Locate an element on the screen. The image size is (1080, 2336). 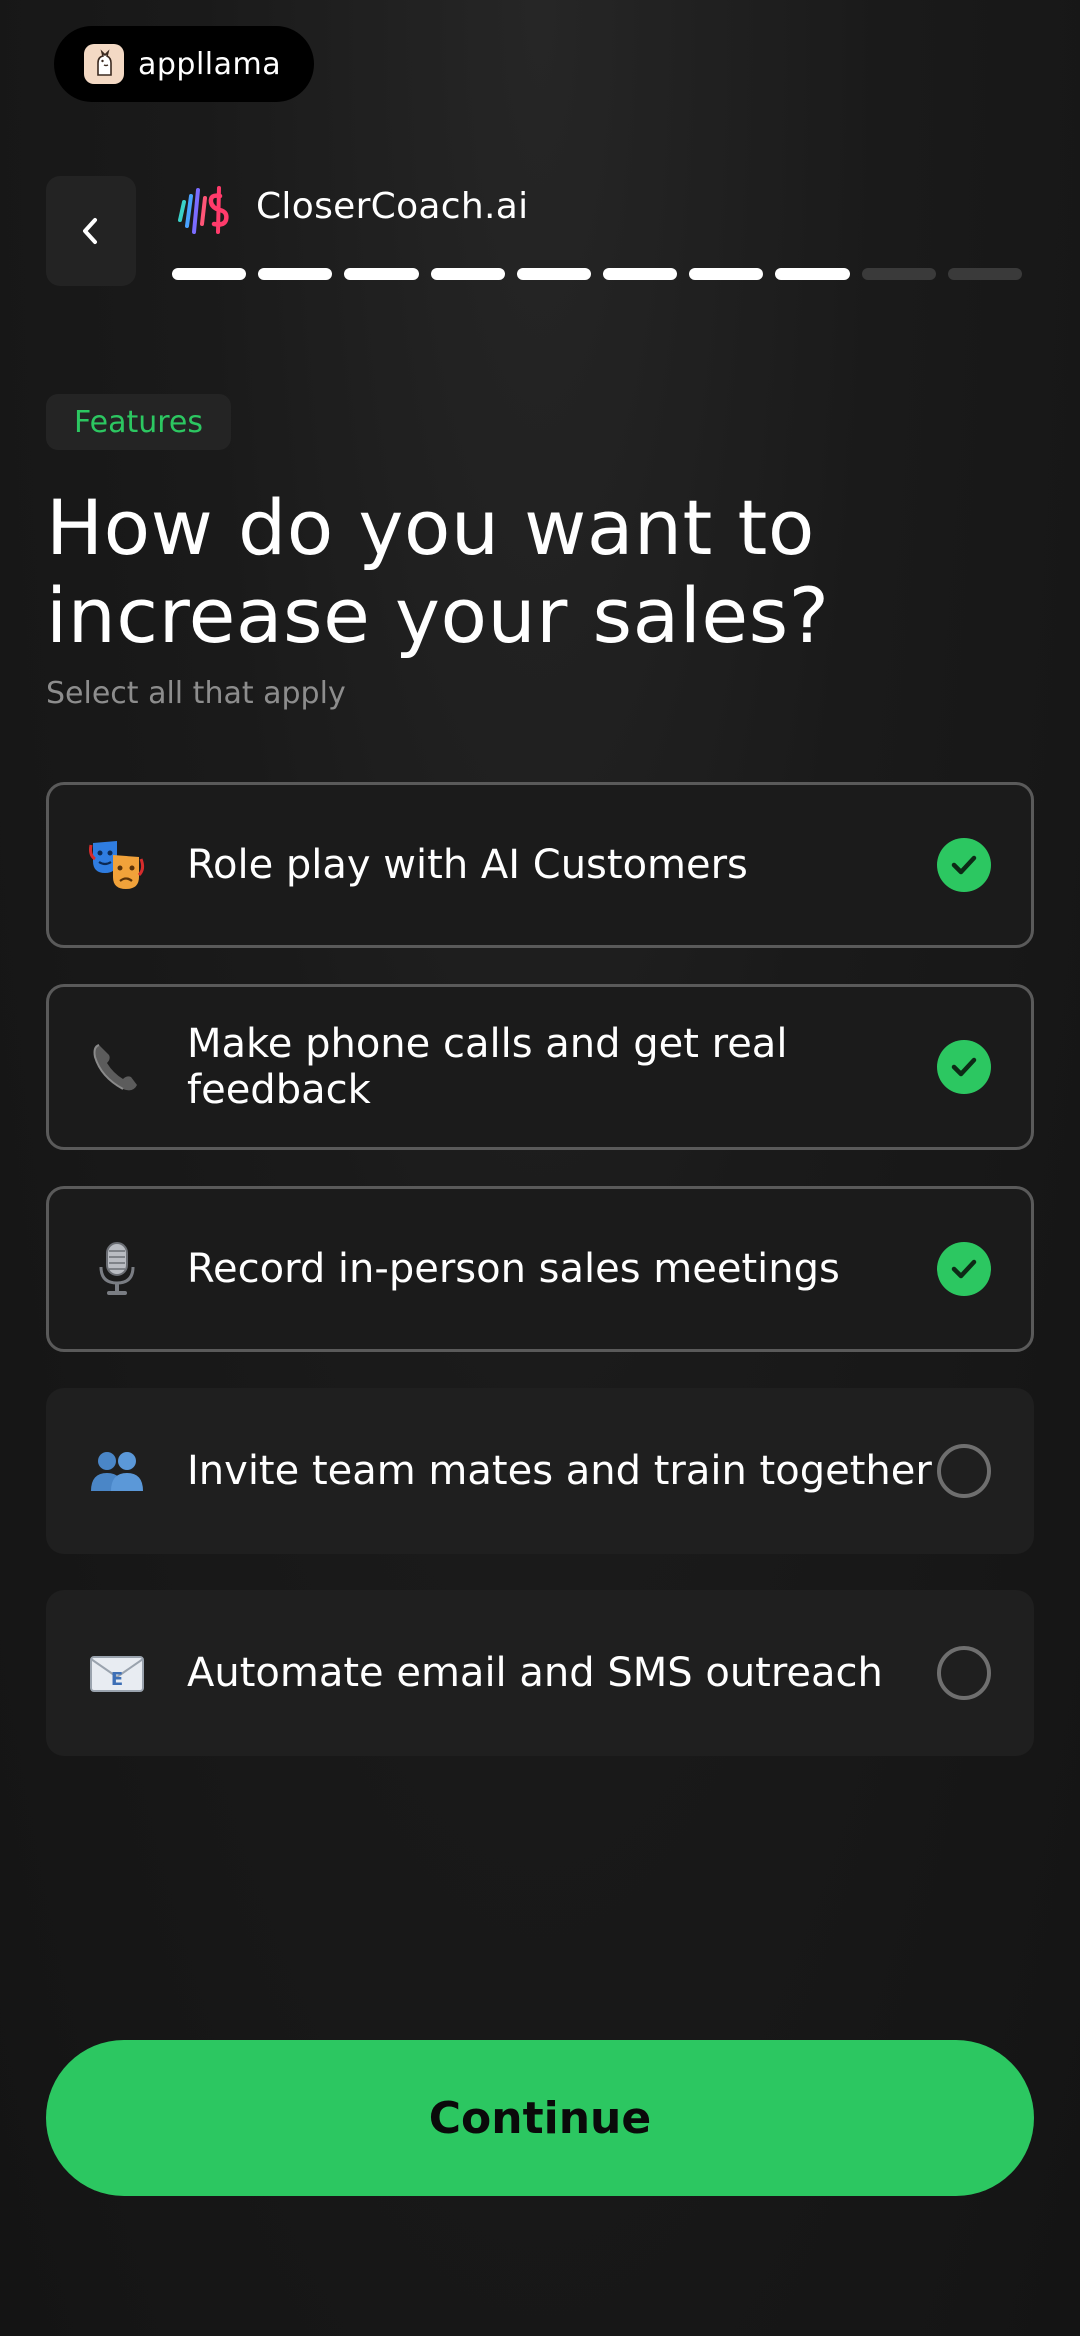
llama-logo-icon is located at coordinates (104, 64).